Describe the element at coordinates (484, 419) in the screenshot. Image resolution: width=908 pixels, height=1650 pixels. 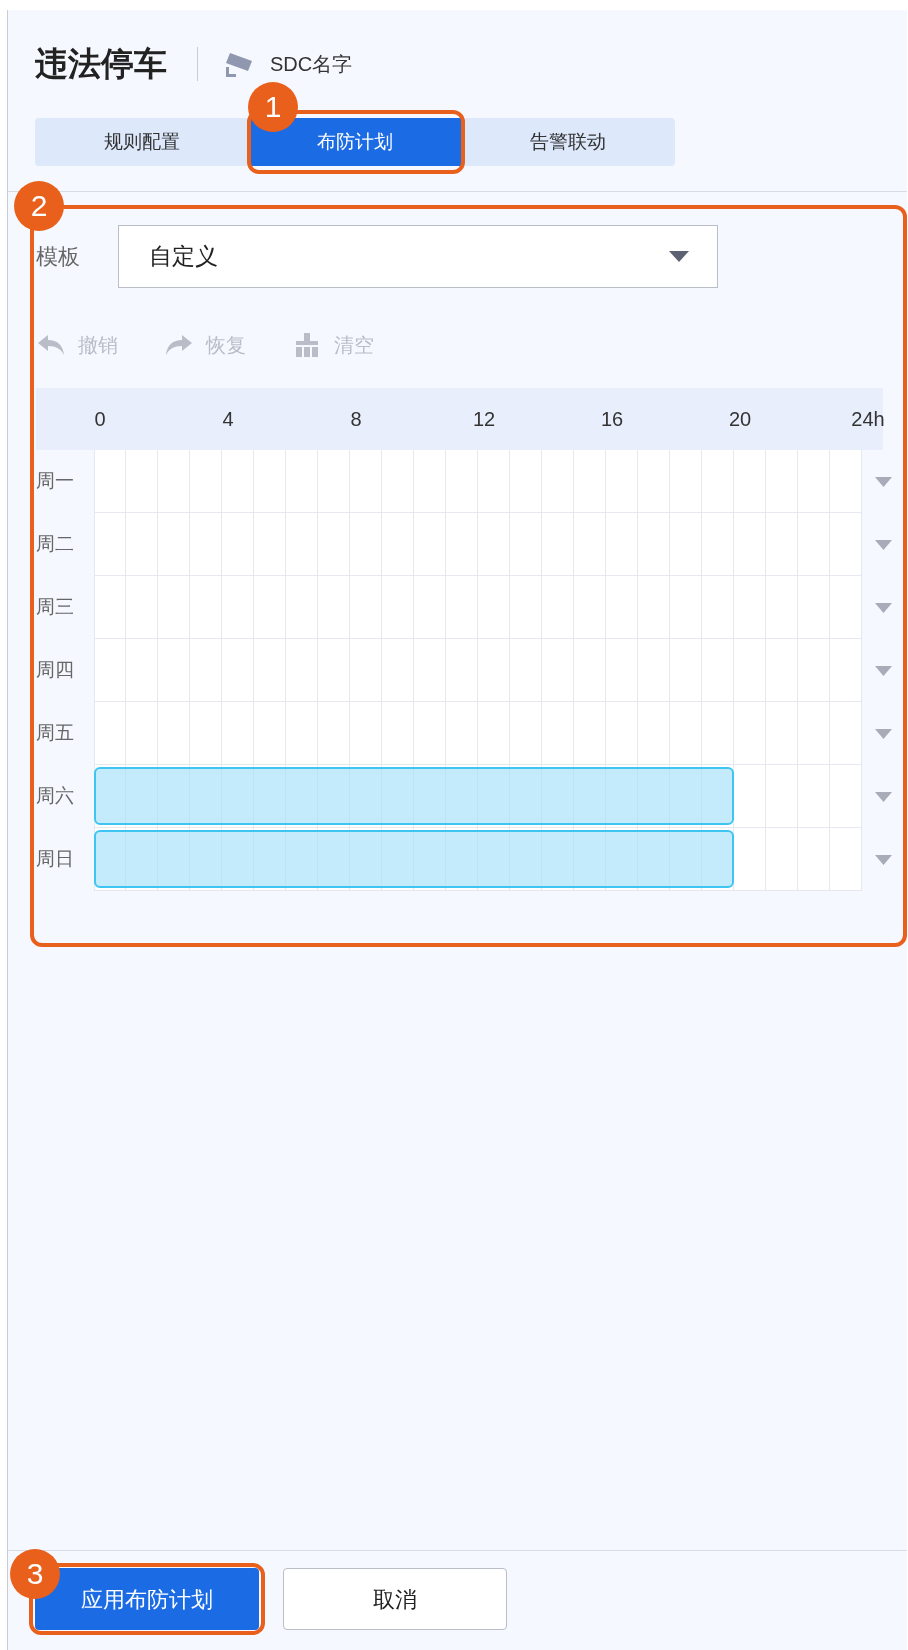
I see `hour-label: 12` at that location.